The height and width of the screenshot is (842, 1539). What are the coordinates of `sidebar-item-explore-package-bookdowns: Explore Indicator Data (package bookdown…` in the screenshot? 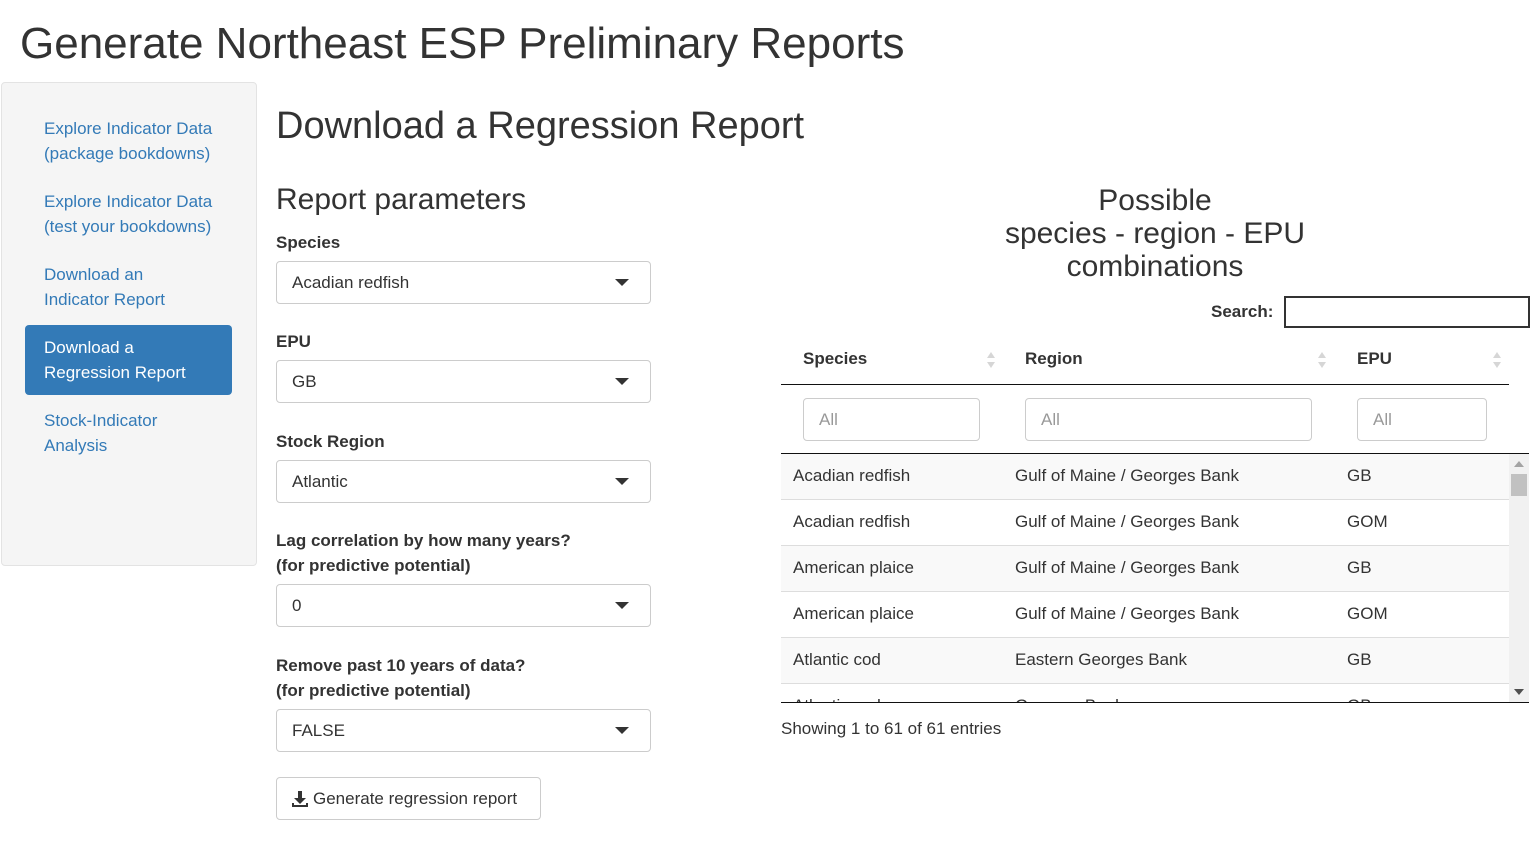 It's located at (128, 141).